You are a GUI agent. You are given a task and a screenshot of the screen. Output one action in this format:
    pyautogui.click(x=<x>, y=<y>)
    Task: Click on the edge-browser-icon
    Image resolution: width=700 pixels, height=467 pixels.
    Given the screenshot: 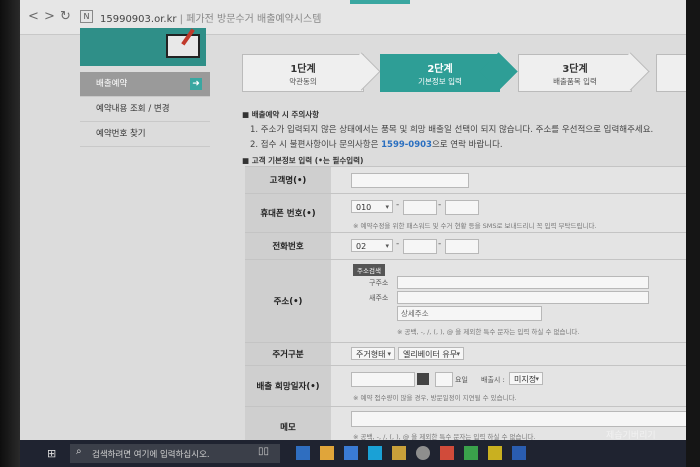 What is the action you would take?
    pyautogui.click(x=303, y=453)
    